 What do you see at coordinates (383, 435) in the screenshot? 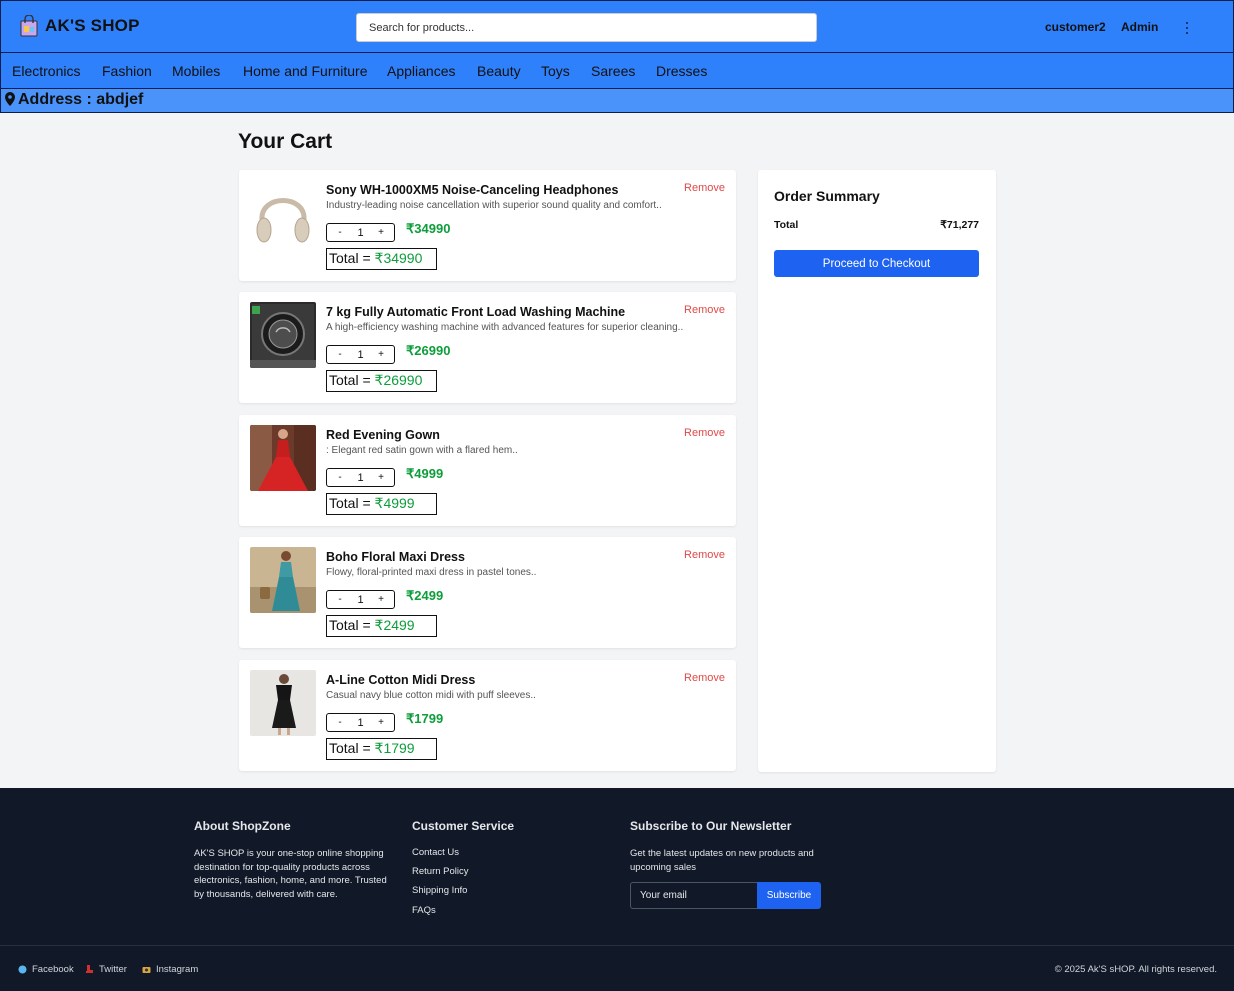
I see `product-name: Red Evening Gown` at bounding box center [383, 435].